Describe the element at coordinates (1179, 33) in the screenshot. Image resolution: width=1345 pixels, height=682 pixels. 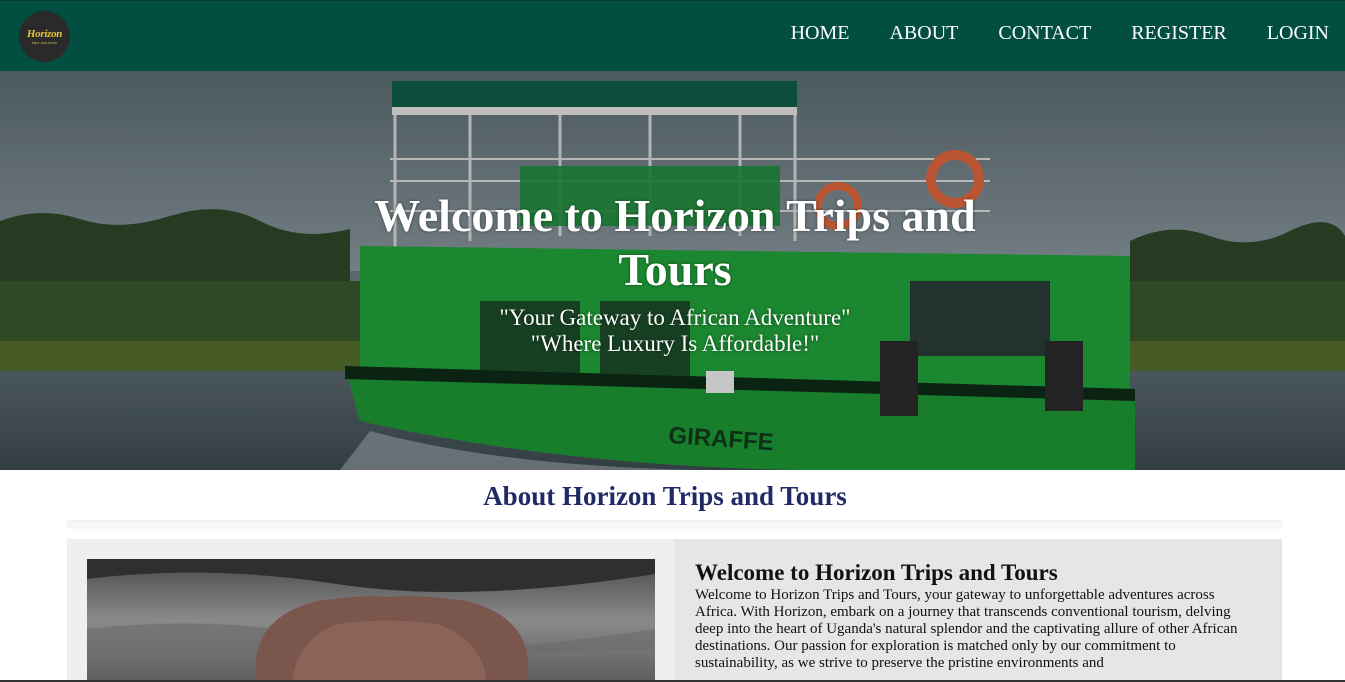
I see `nav-register-link: REGISTER` at that location.